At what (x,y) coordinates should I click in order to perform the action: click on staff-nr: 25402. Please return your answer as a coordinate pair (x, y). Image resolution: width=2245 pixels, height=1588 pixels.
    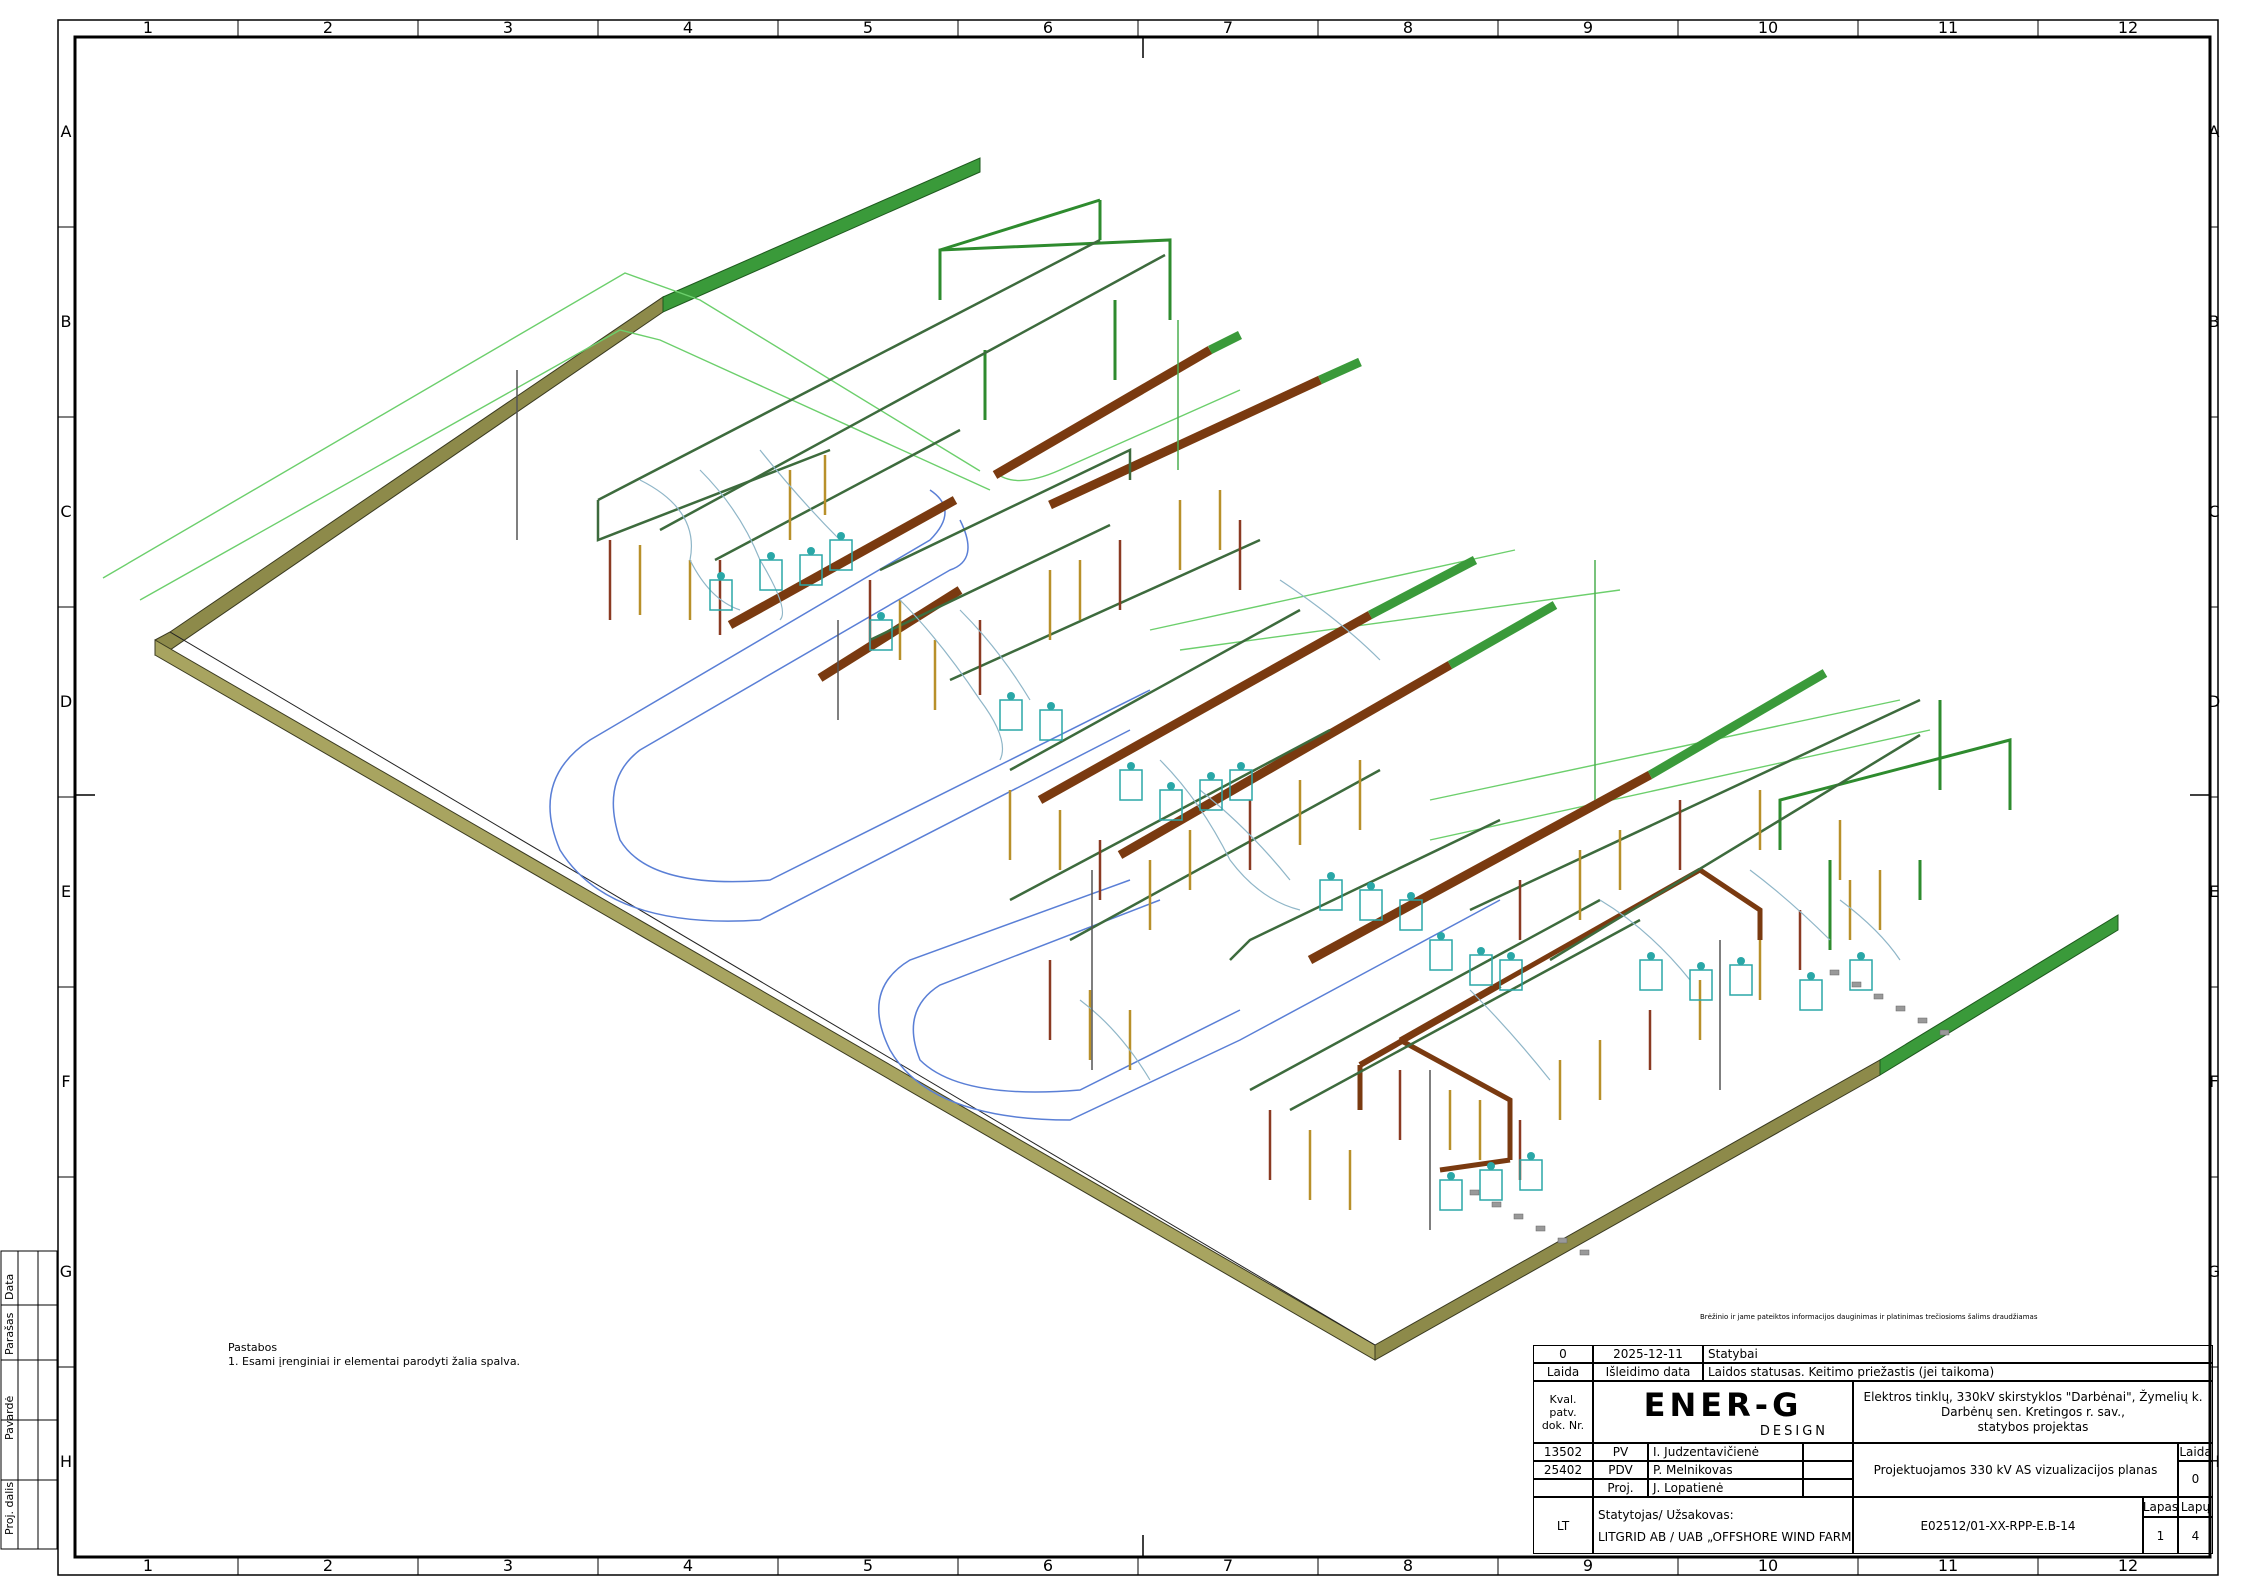
    Looking at the image, I should click on (1563, 1470).